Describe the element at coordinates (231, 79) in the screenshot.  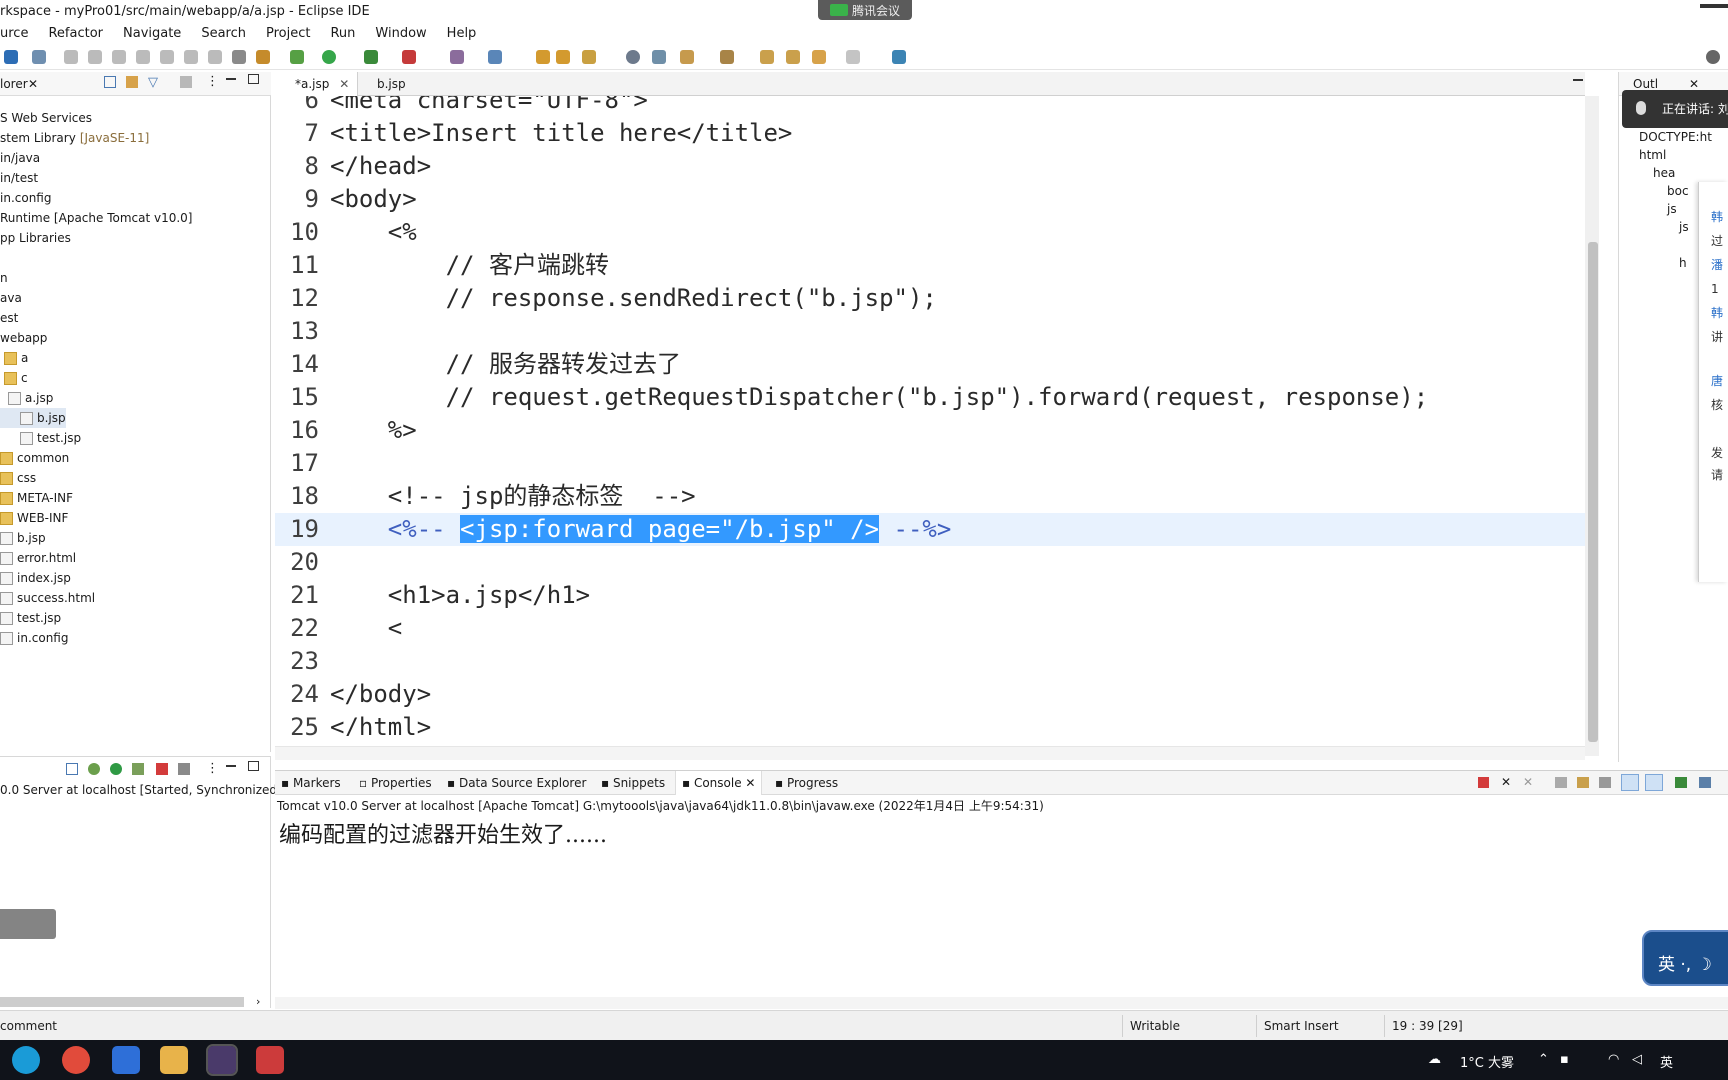
I see `minimize-view-icon` at that location.